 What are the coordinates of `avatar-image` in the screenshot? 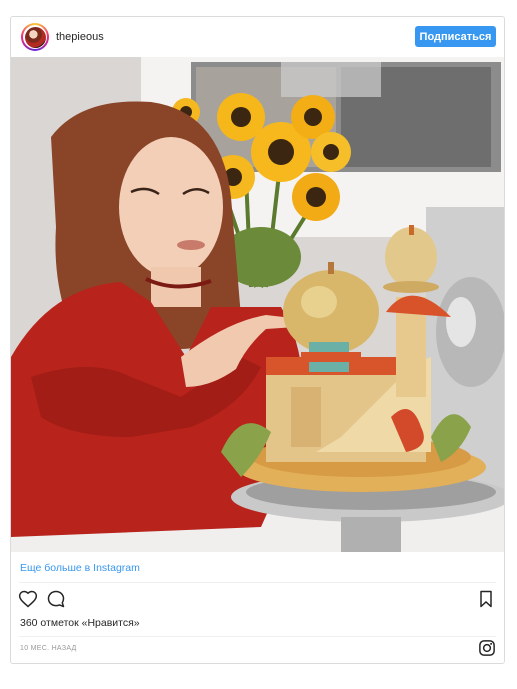 It's located at (35, 37).